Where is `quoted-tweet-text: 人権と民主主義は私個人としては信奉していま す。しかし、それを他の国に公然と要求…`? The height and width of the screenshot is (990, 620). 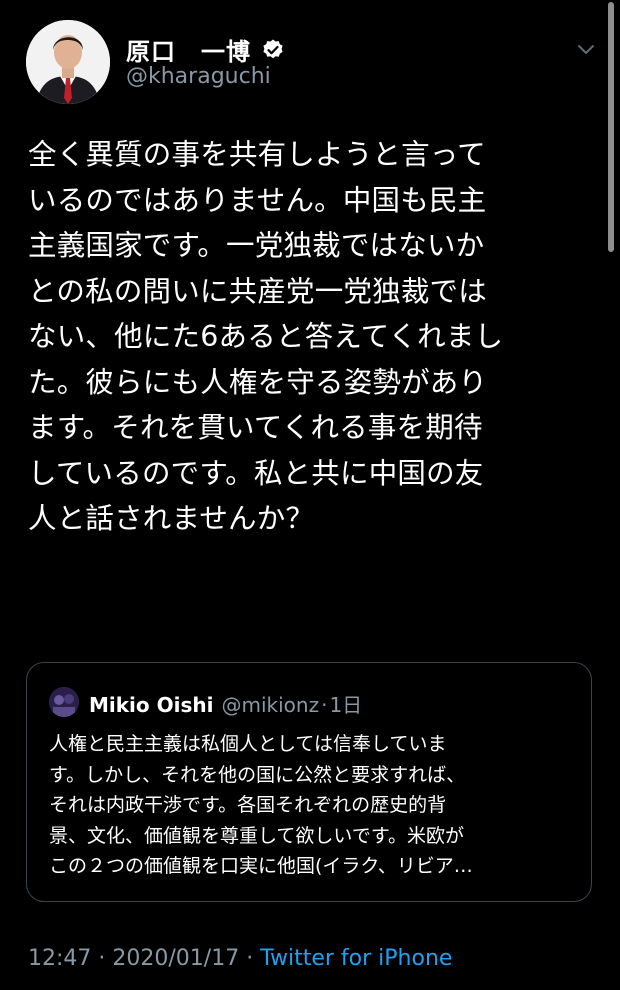 quoted-tweet-text: 人権と民主主義は私個人としては信奉していま す。しかし、それを他の国に公然と要求… is located at coordinates (261, 805).